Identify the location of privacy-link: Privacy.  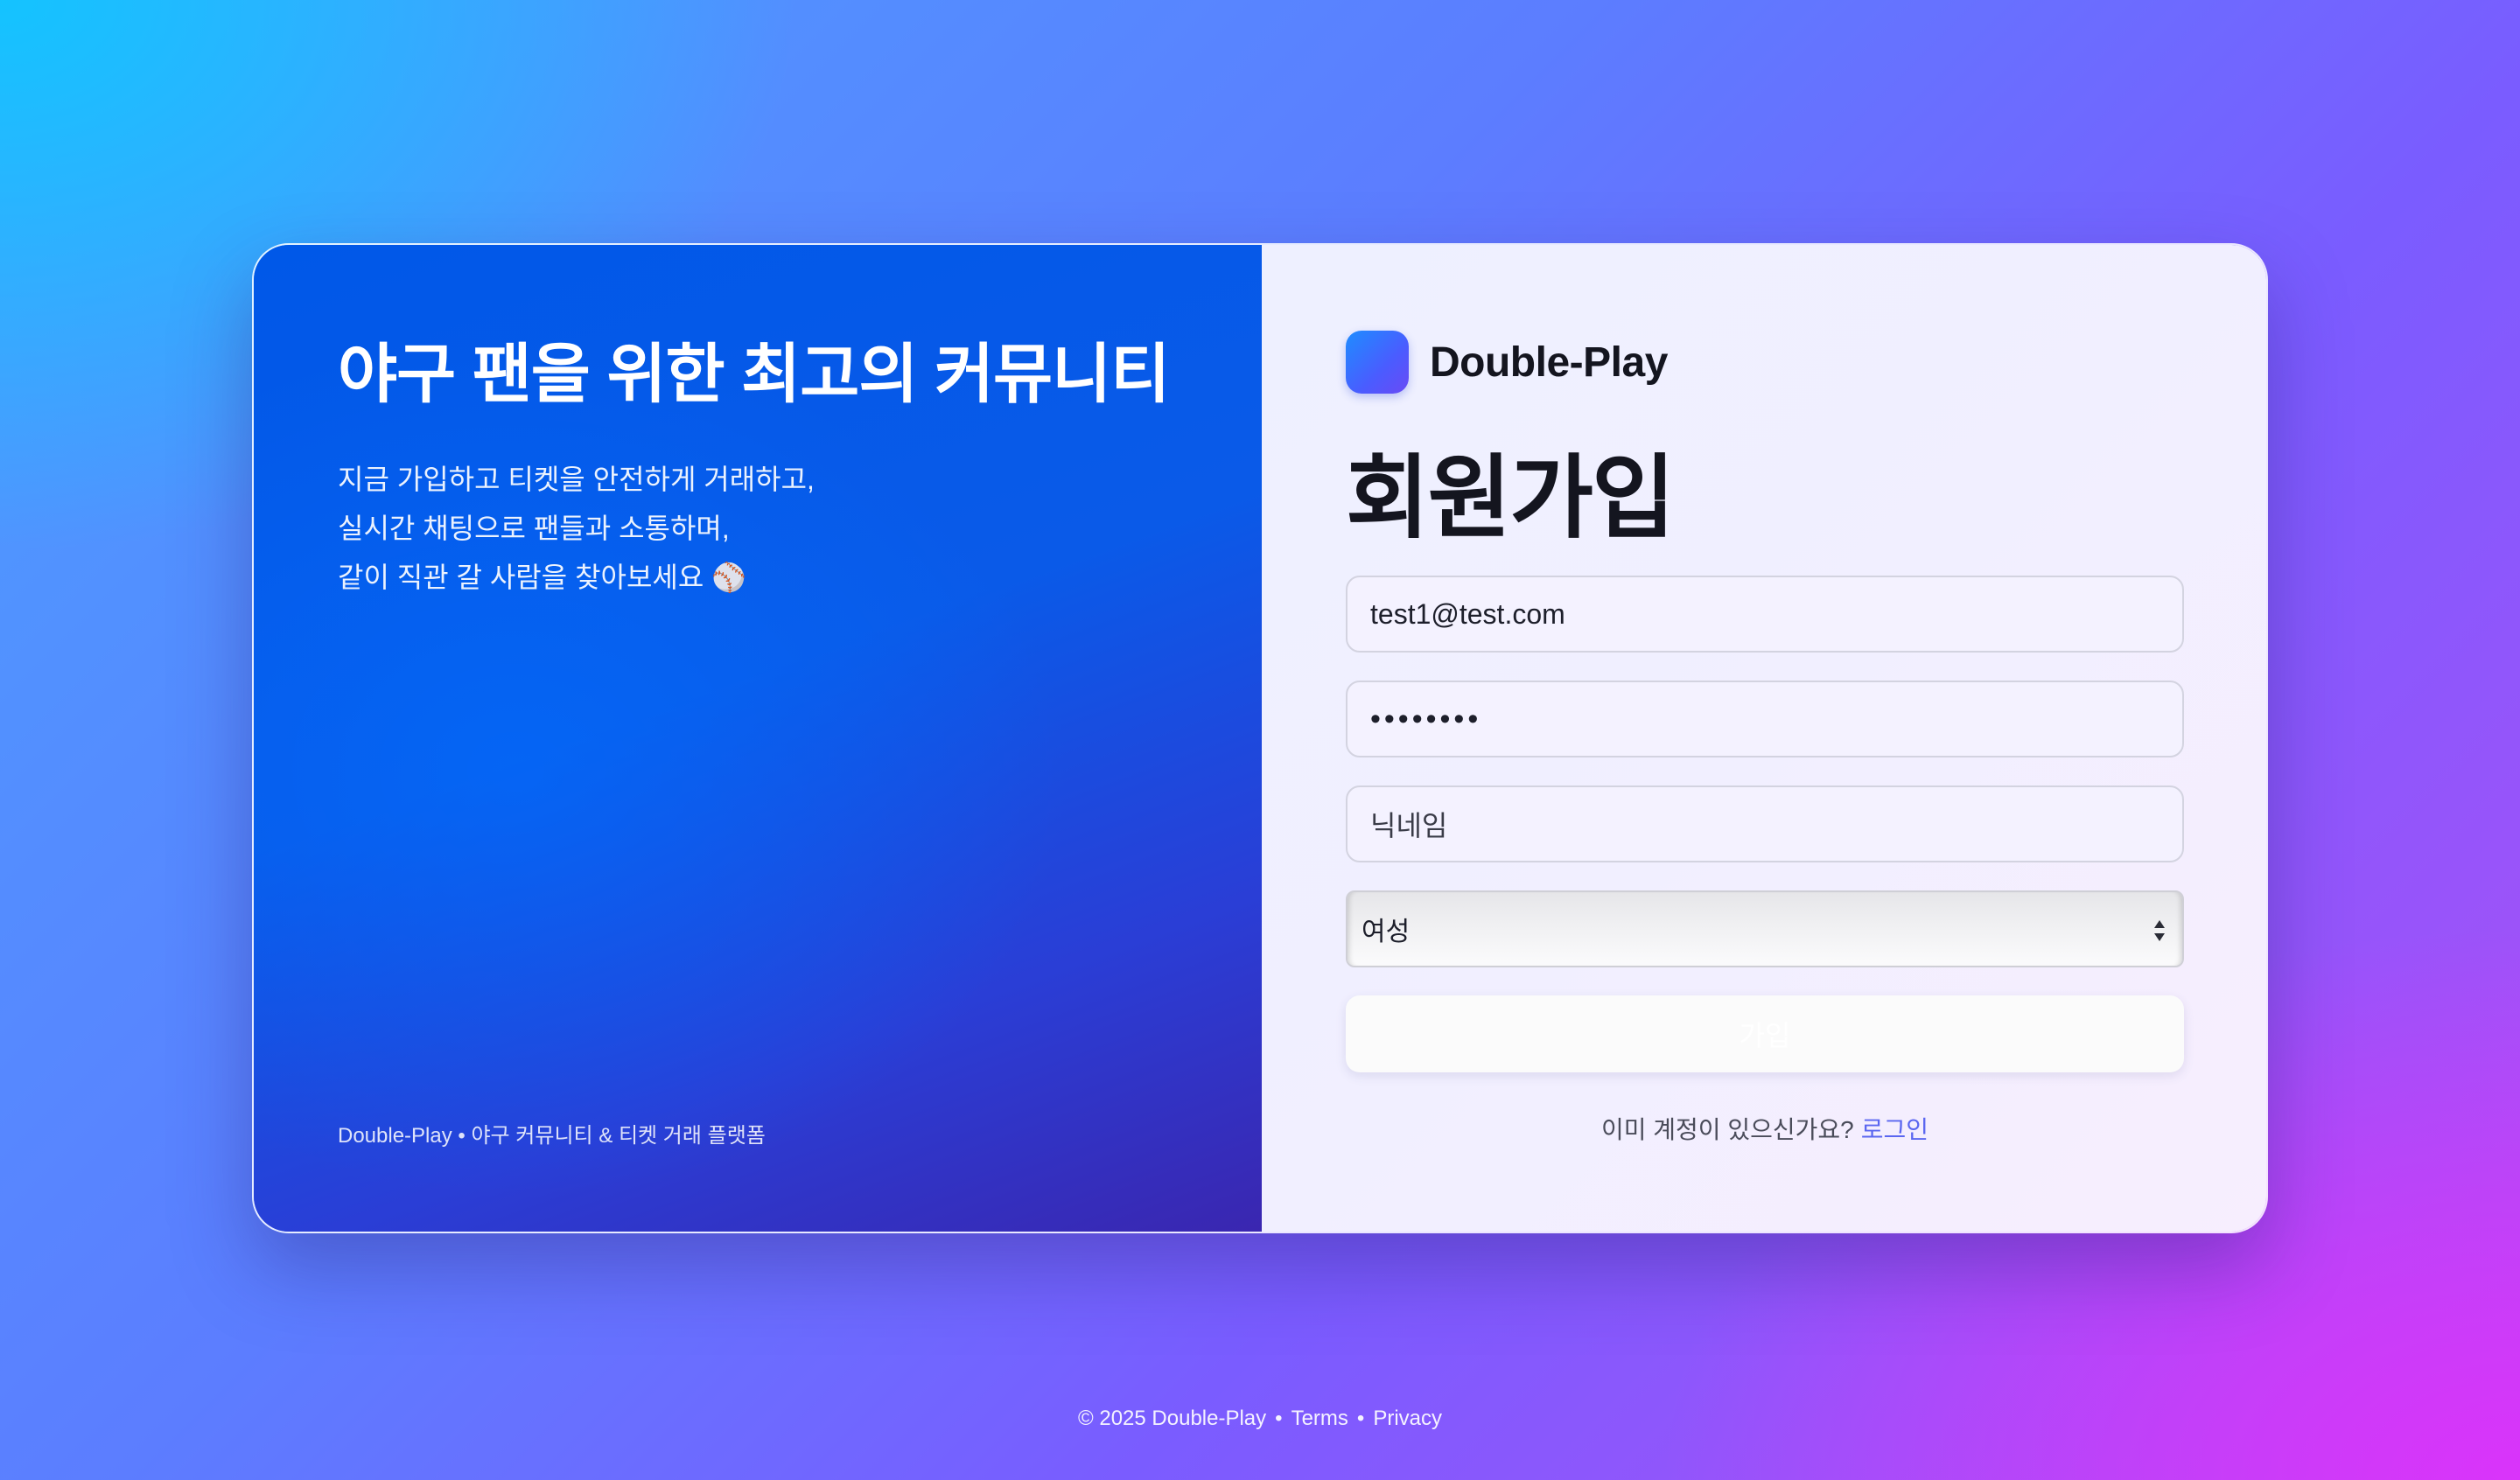
(1407, 1419).